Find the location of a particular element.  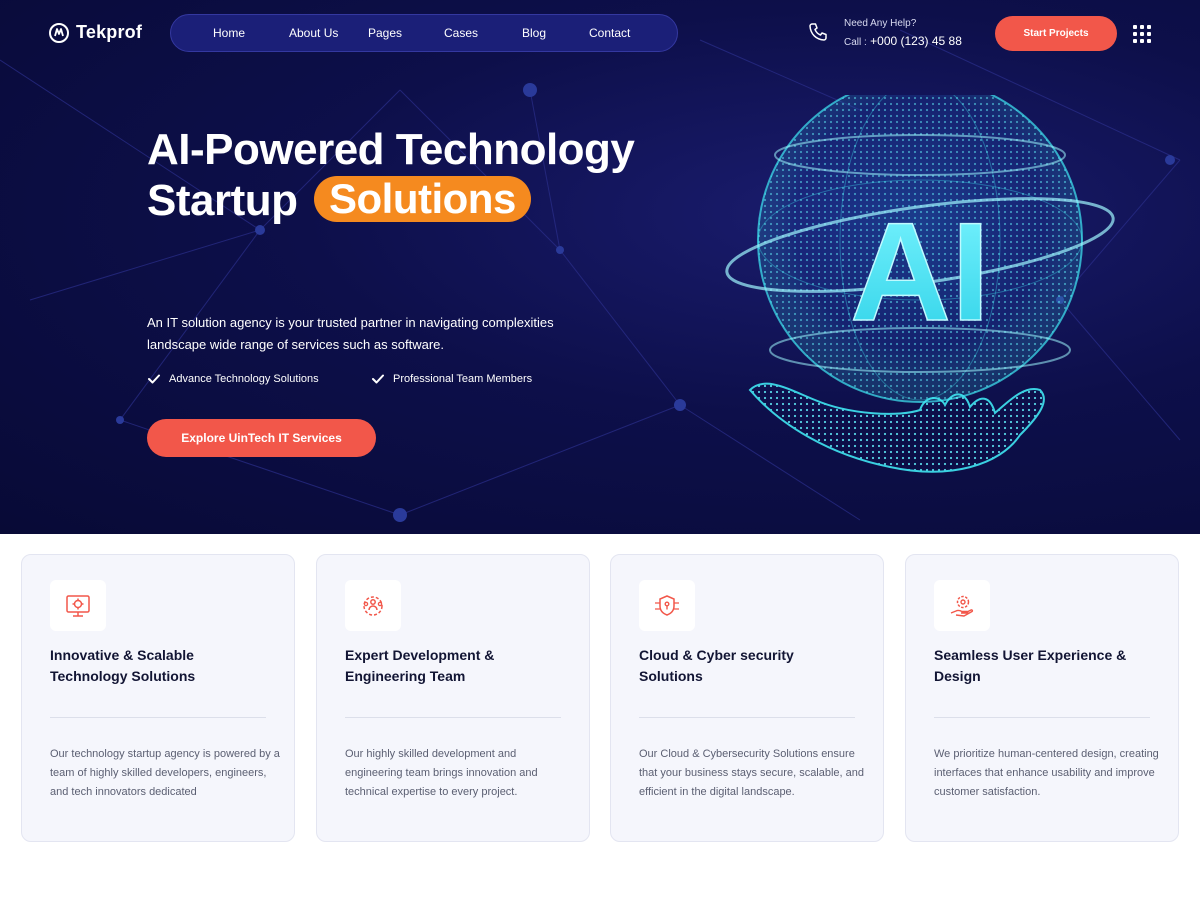

check-item: Professional Team Members is located at coordinates (451, 379).